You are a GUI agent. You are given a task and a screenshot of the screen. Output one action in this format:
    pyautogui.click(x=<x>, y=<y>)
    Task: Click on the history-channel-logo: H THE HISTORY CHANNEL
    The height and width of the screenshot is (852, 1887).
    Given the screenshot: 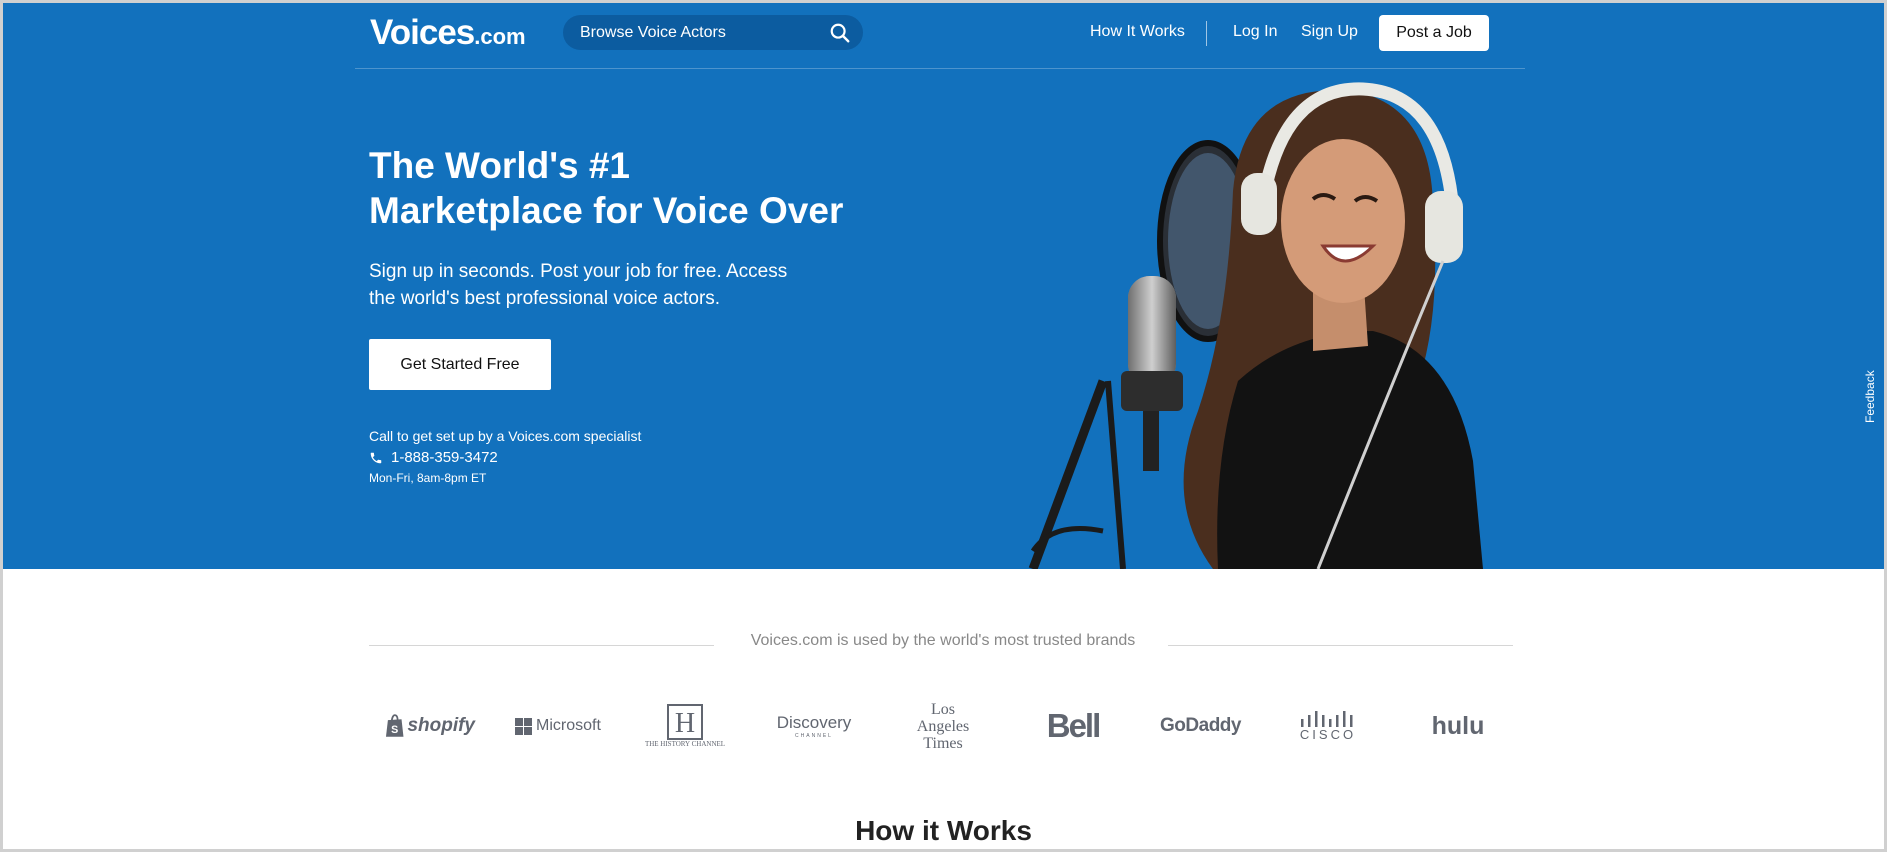 What is the action you would take?
    pyautogui.click(x=685, y=726)
    